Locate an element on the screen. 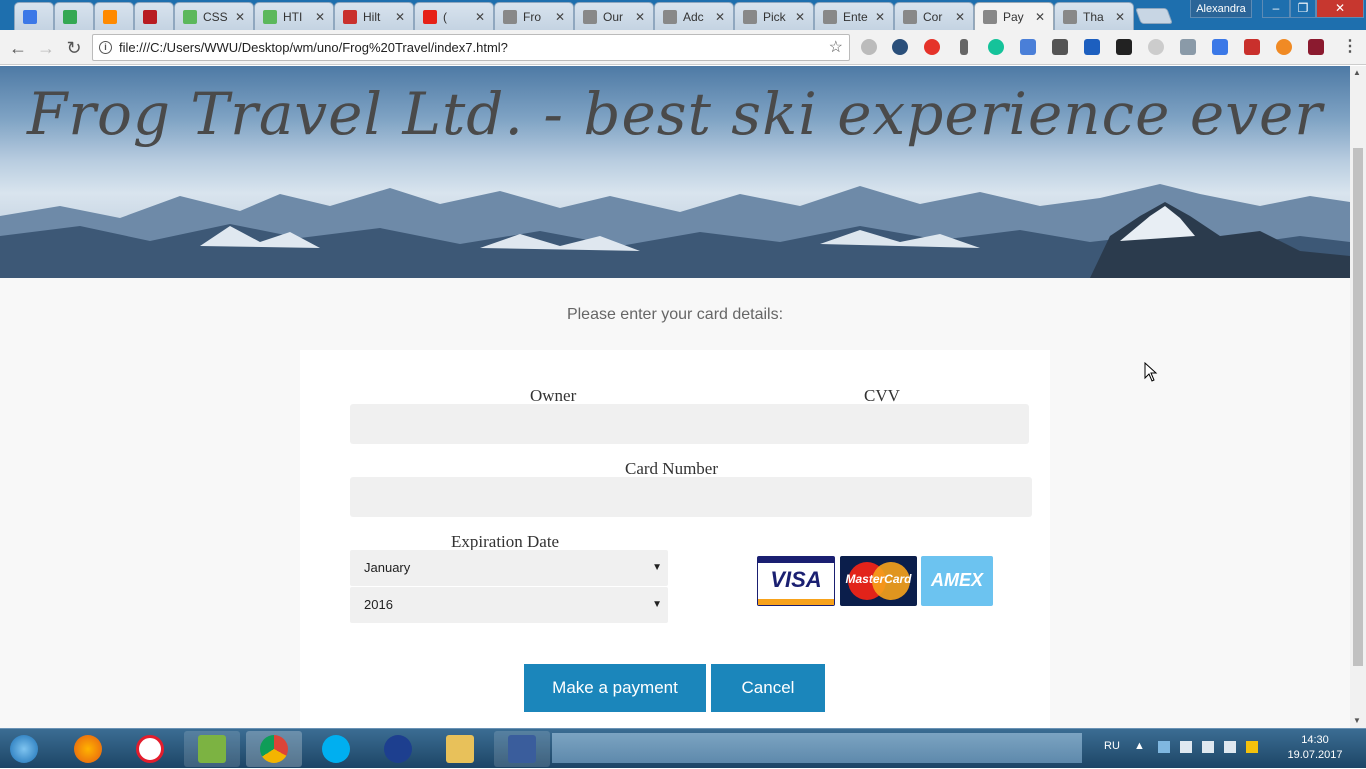  tray-signal-icon is located at coordinates (1230, 747).